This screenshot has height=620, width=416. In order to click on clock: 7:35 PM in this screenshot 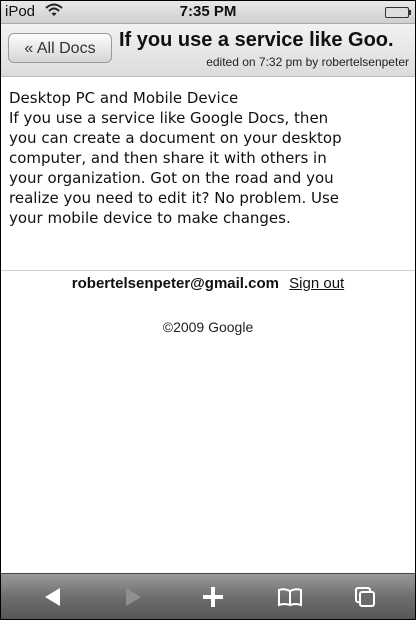, I will do `click(208, 11)`.